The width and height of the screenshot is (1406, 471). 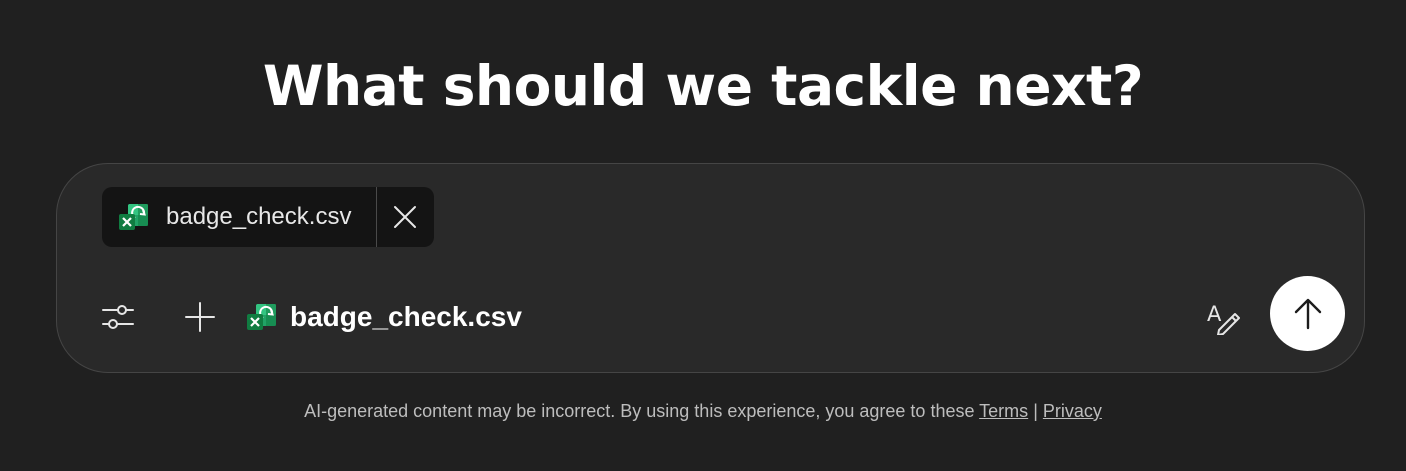 I want to click on attachment-file-name: badge_check.csv, so click(x=259, y=216).